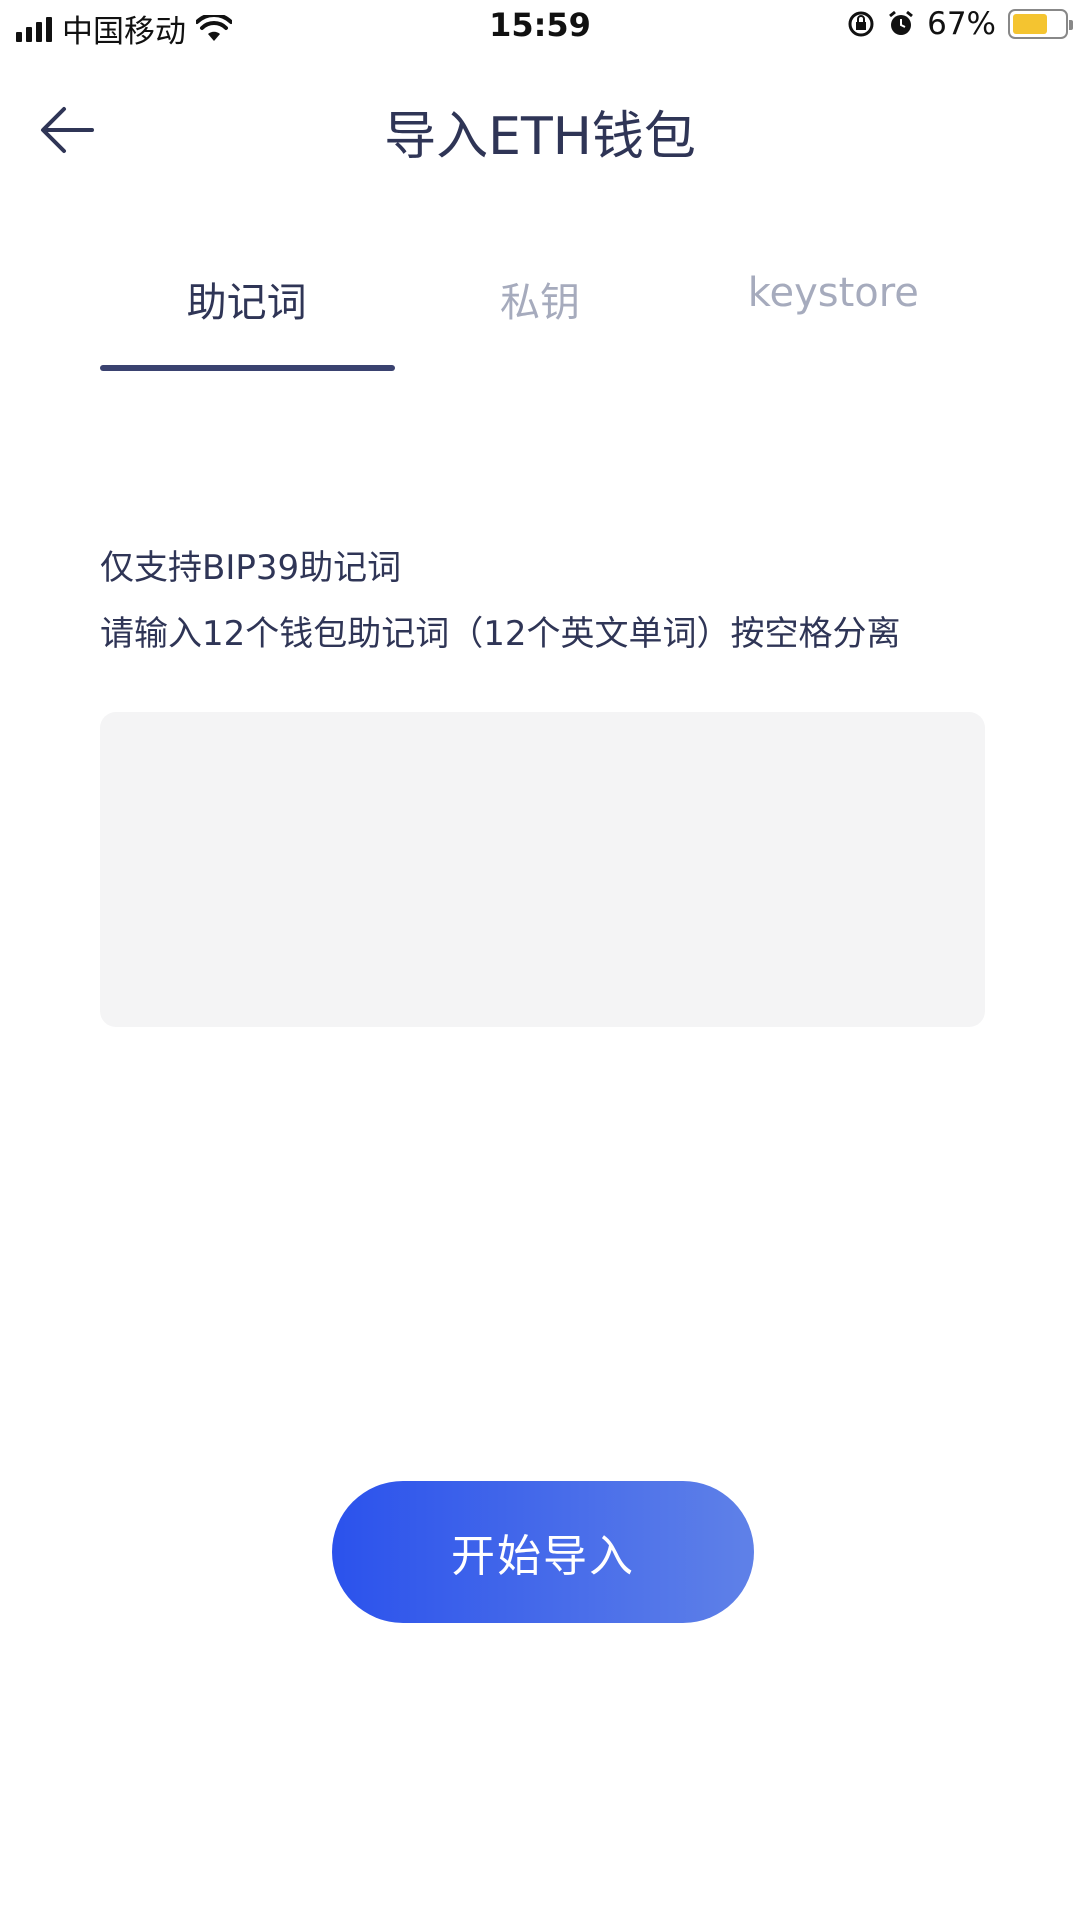 This screenshot has width=1080, height=1920. I want to click on tab-bar: 助记词 私钥 keystore, so click(540, 320).